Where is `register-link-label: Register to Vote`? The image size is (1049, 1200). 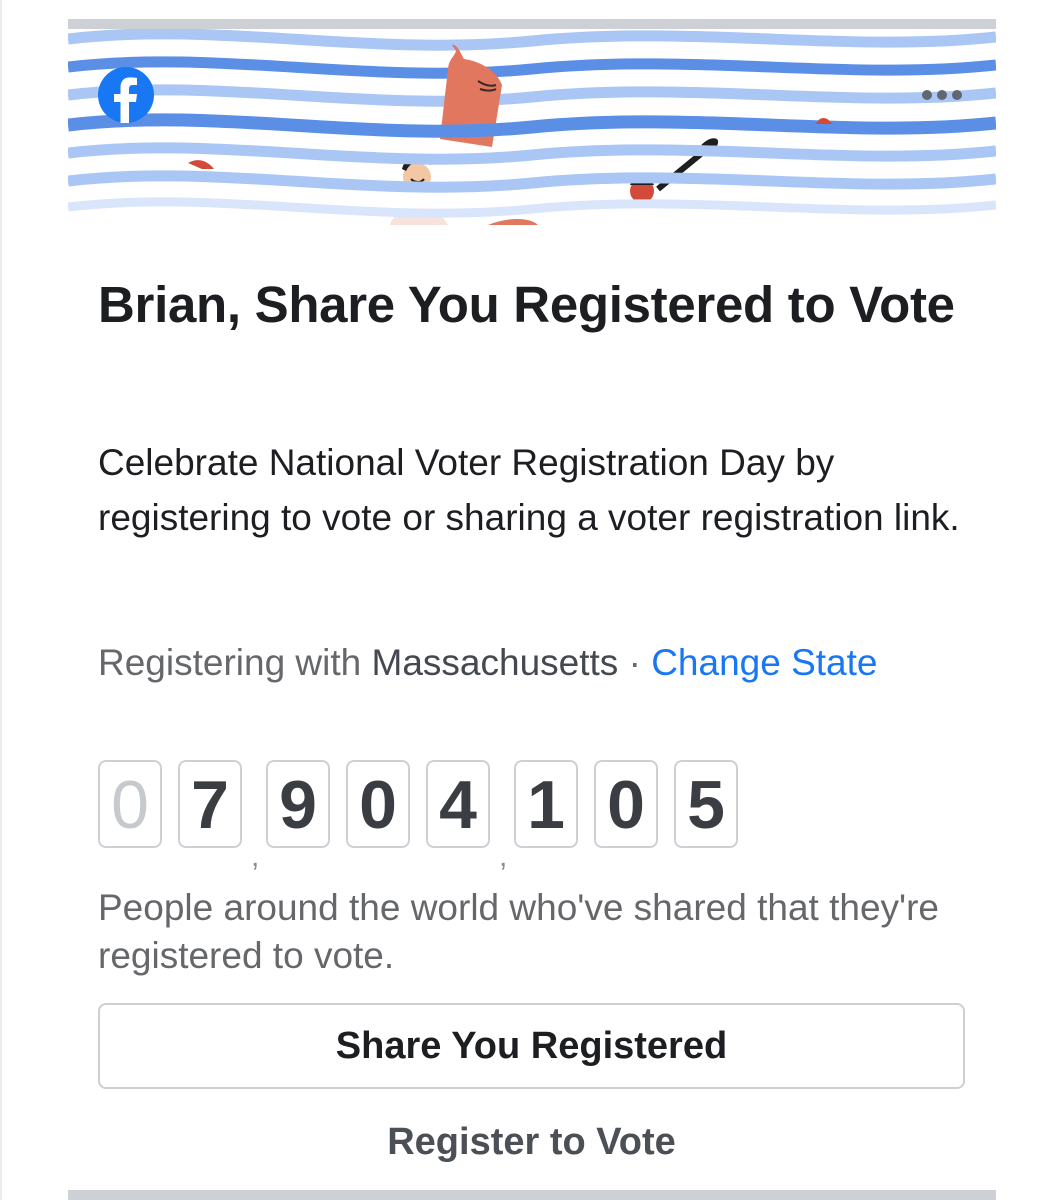 register-link-label: Register to Vote is located at coordinates (531, 1141).